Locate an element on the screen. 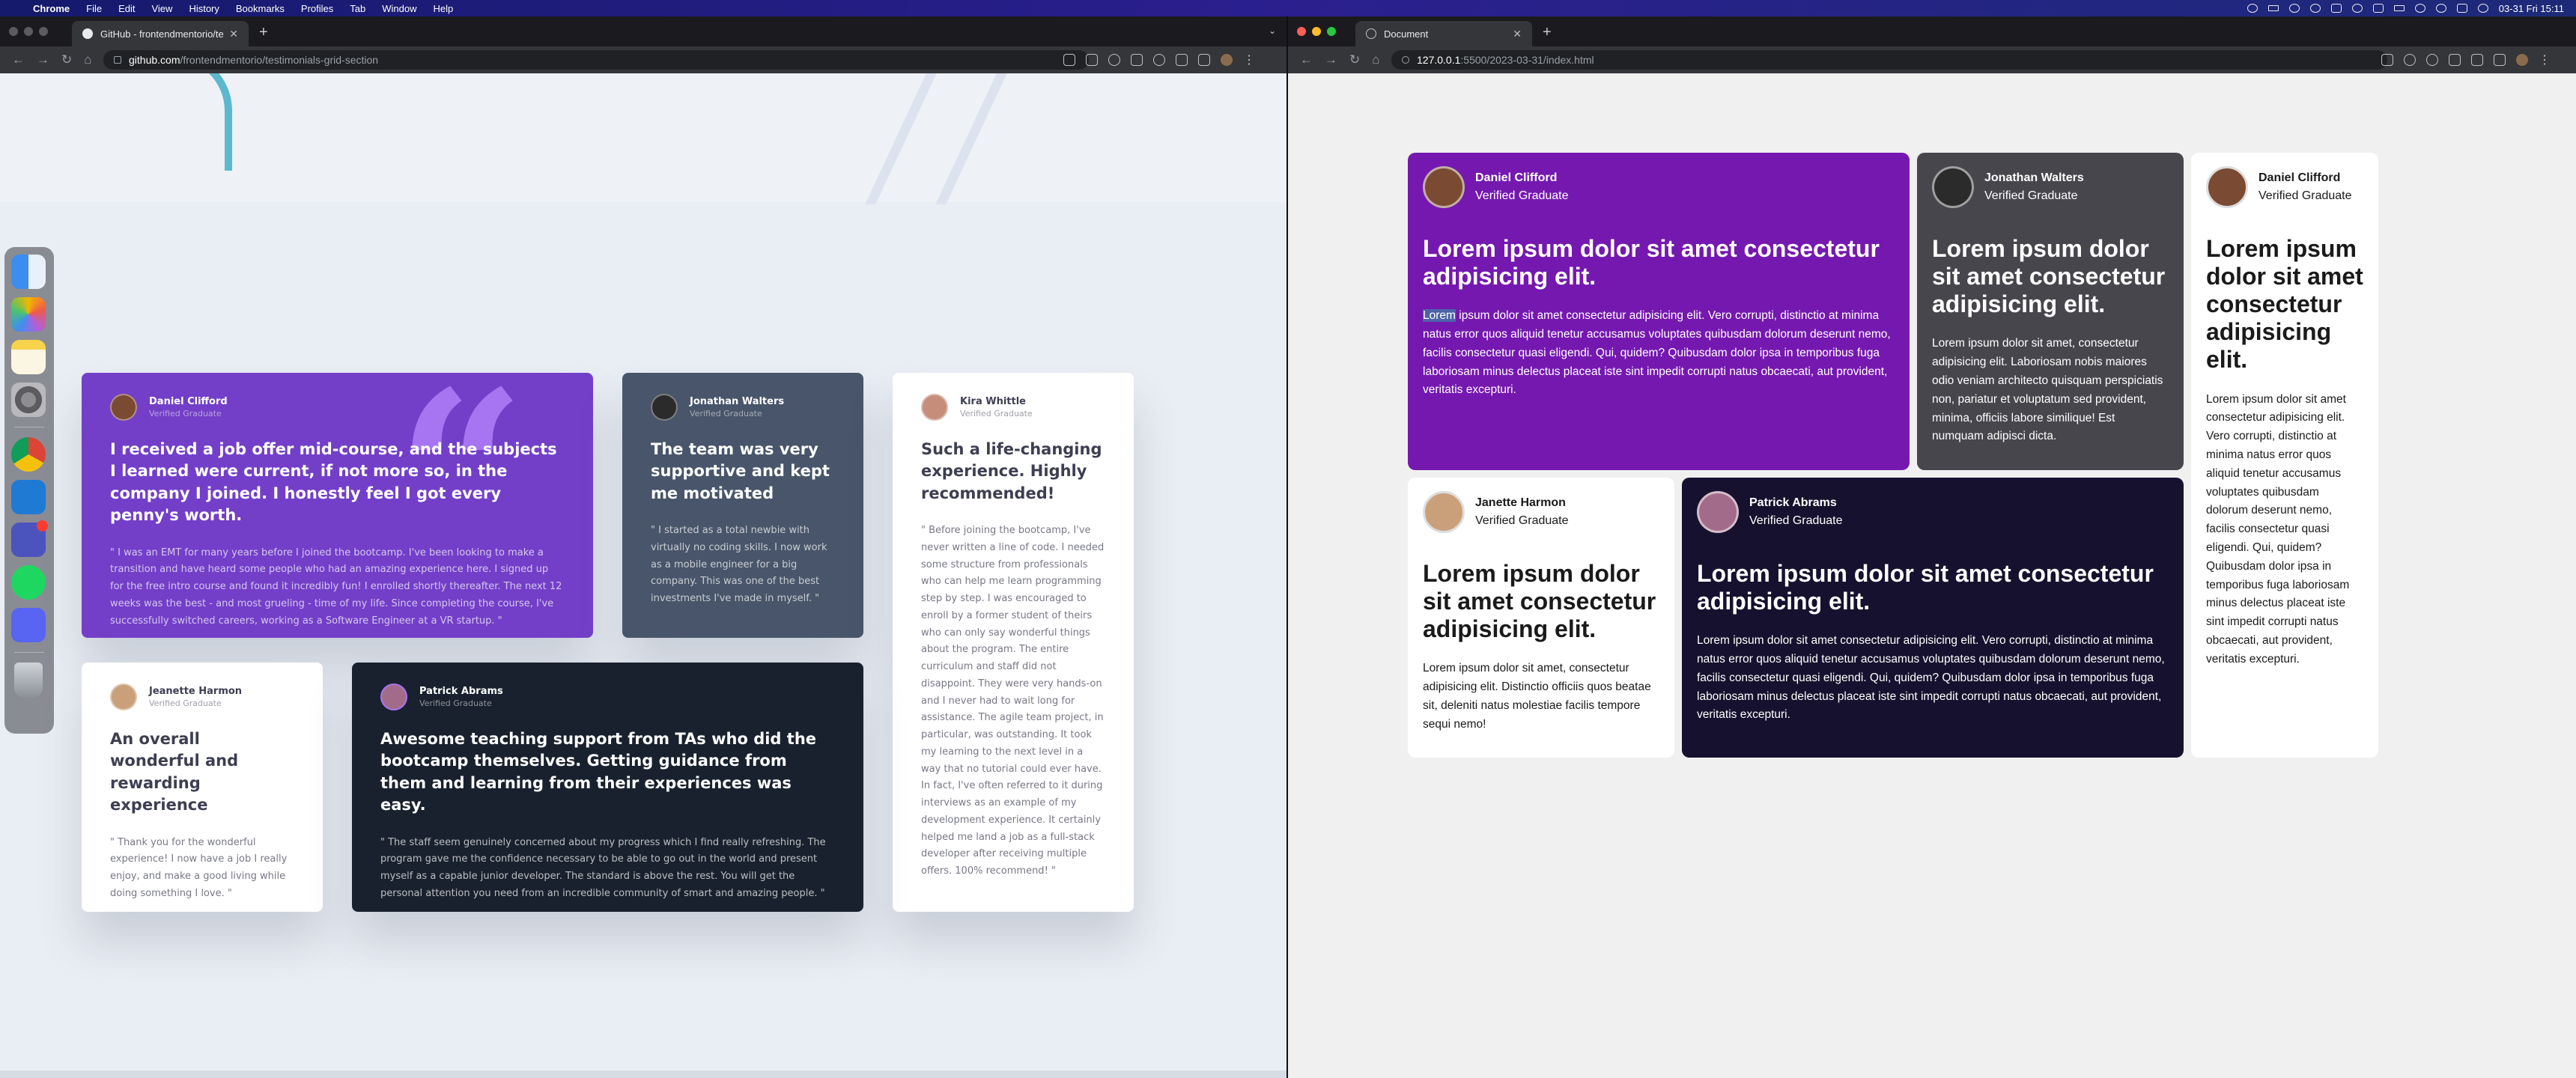 This screenshot has height=1078, width=2576. menu-chrome: Chrome is located at coordinates (51, 8).